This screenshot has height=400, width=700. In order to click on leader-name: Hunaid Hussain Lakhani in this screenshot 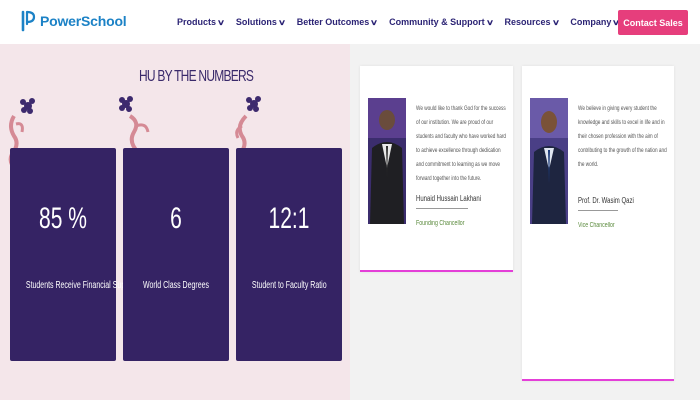, I will do `click(449, 198)`.